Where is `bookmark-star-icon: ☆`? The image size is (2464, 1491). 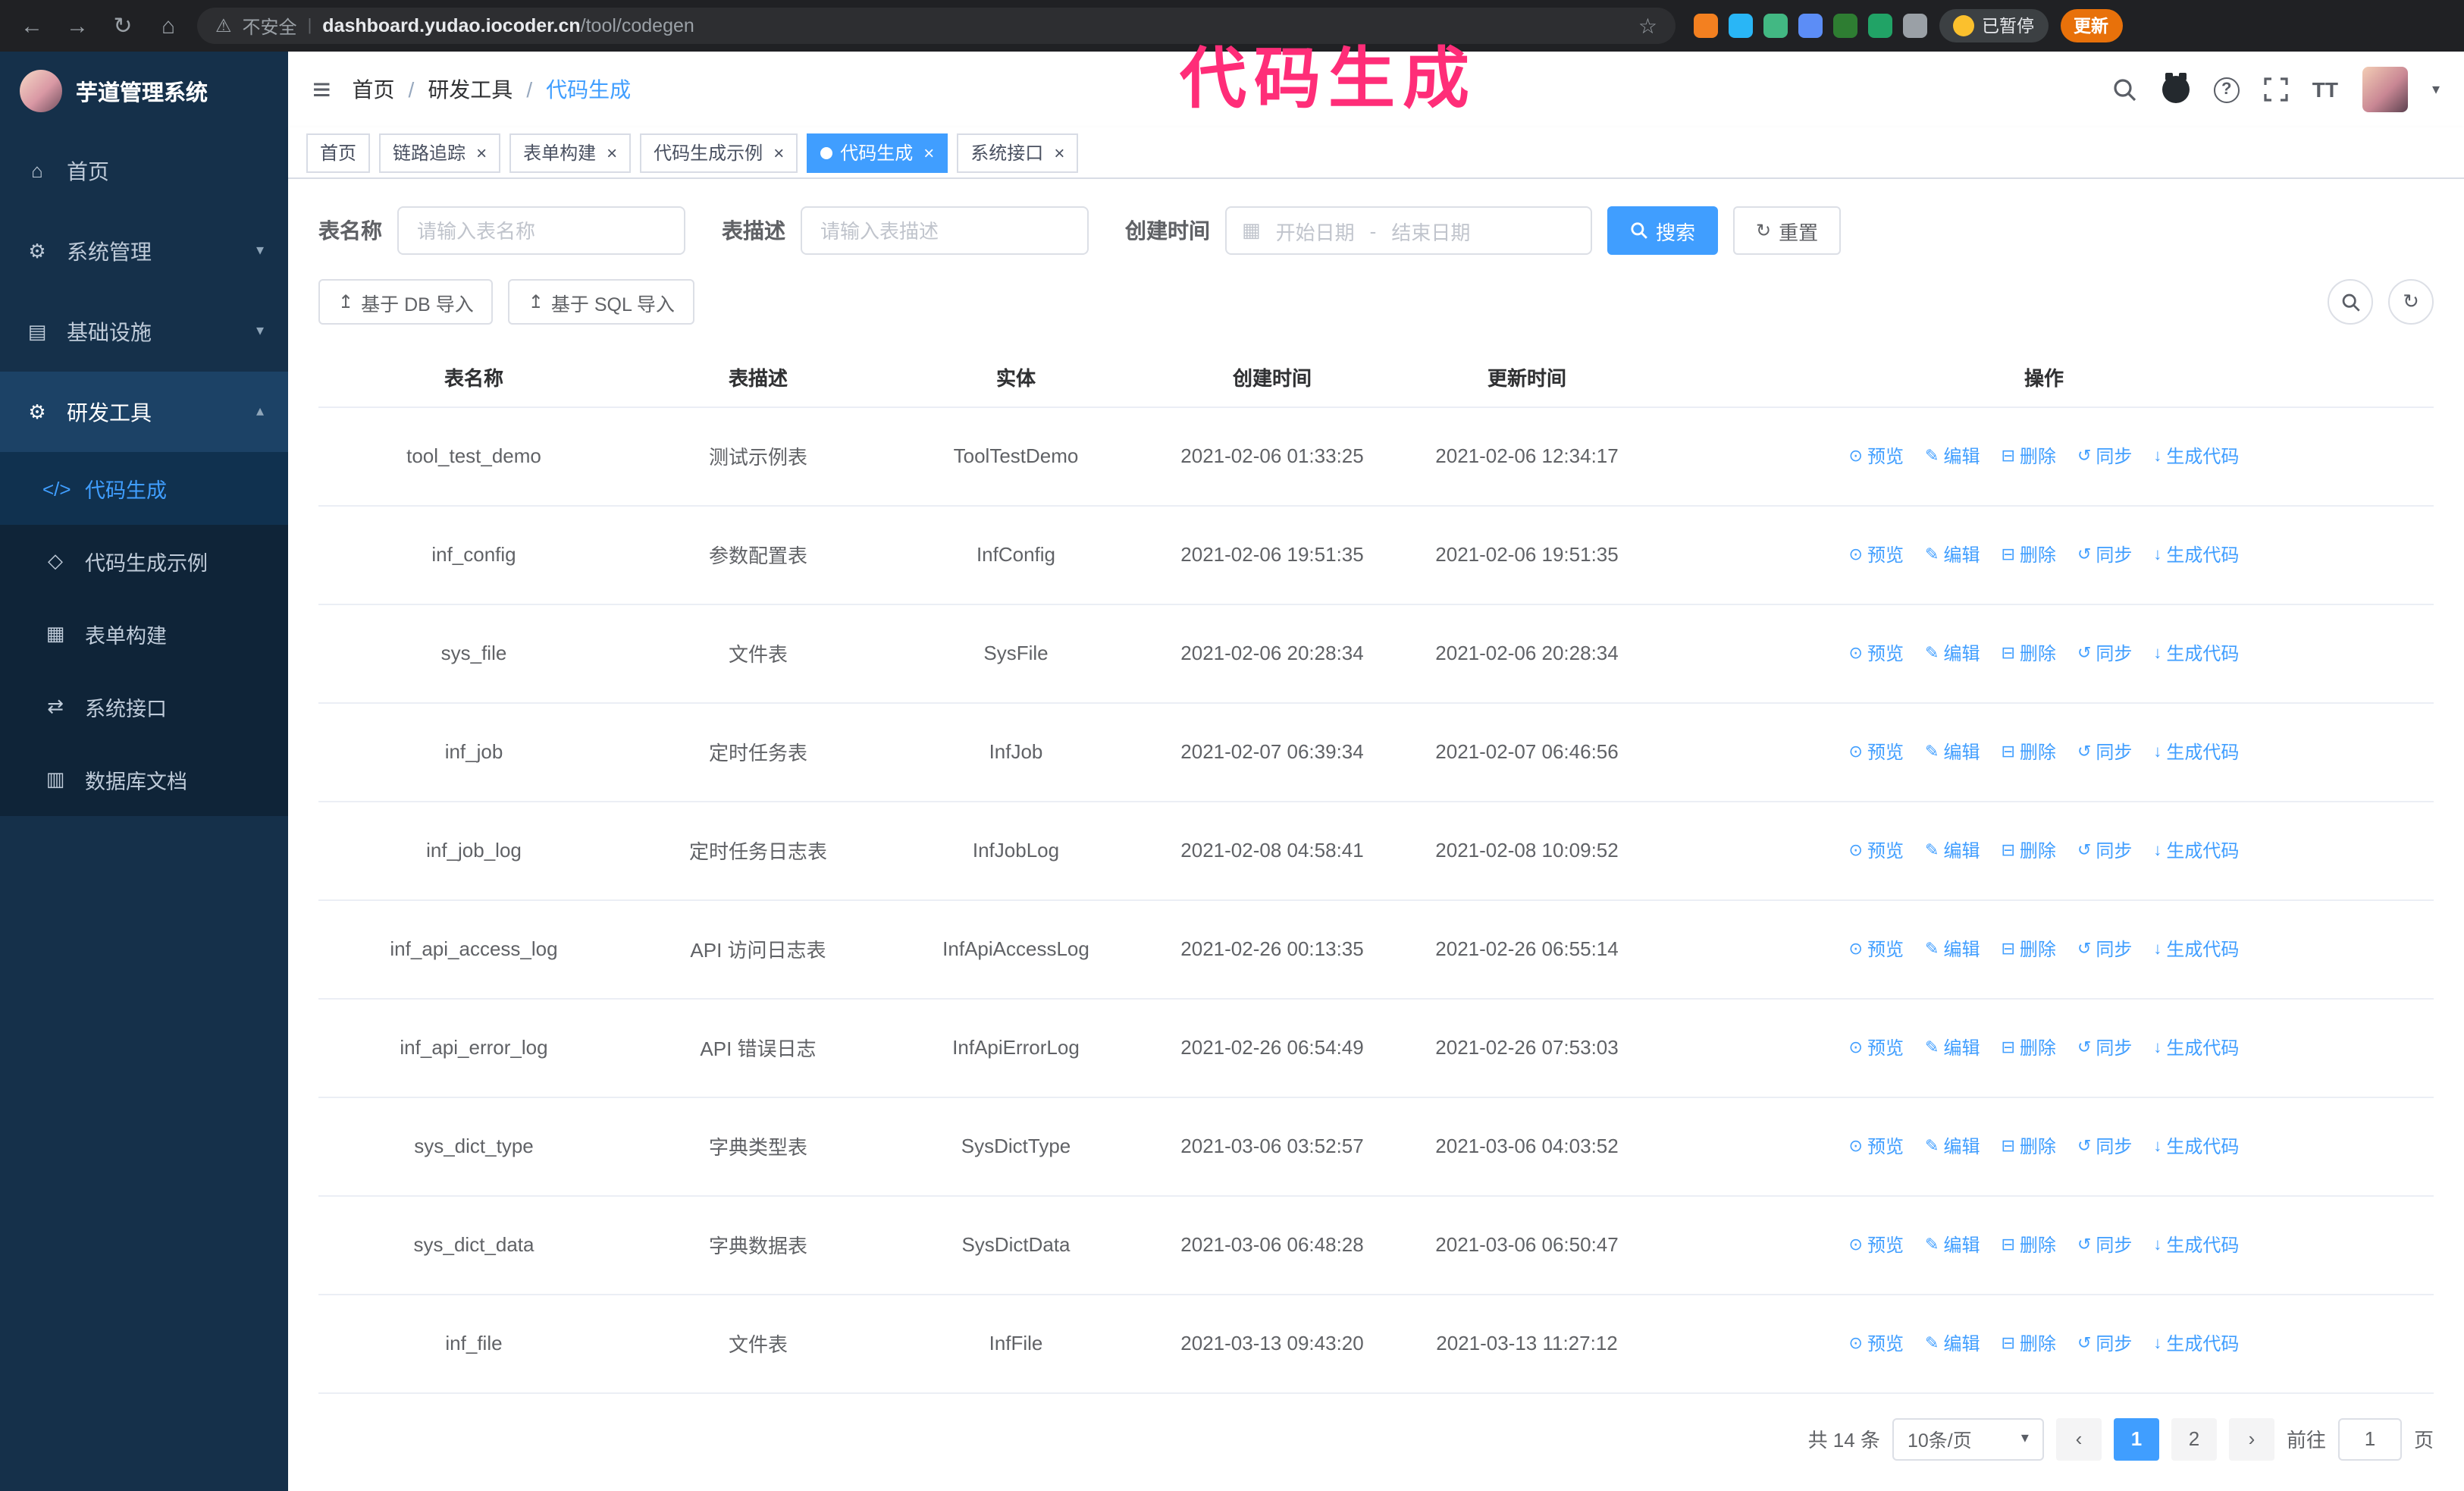
bookmark-star-icon: ☆ is located at coordinates (1648, 26).